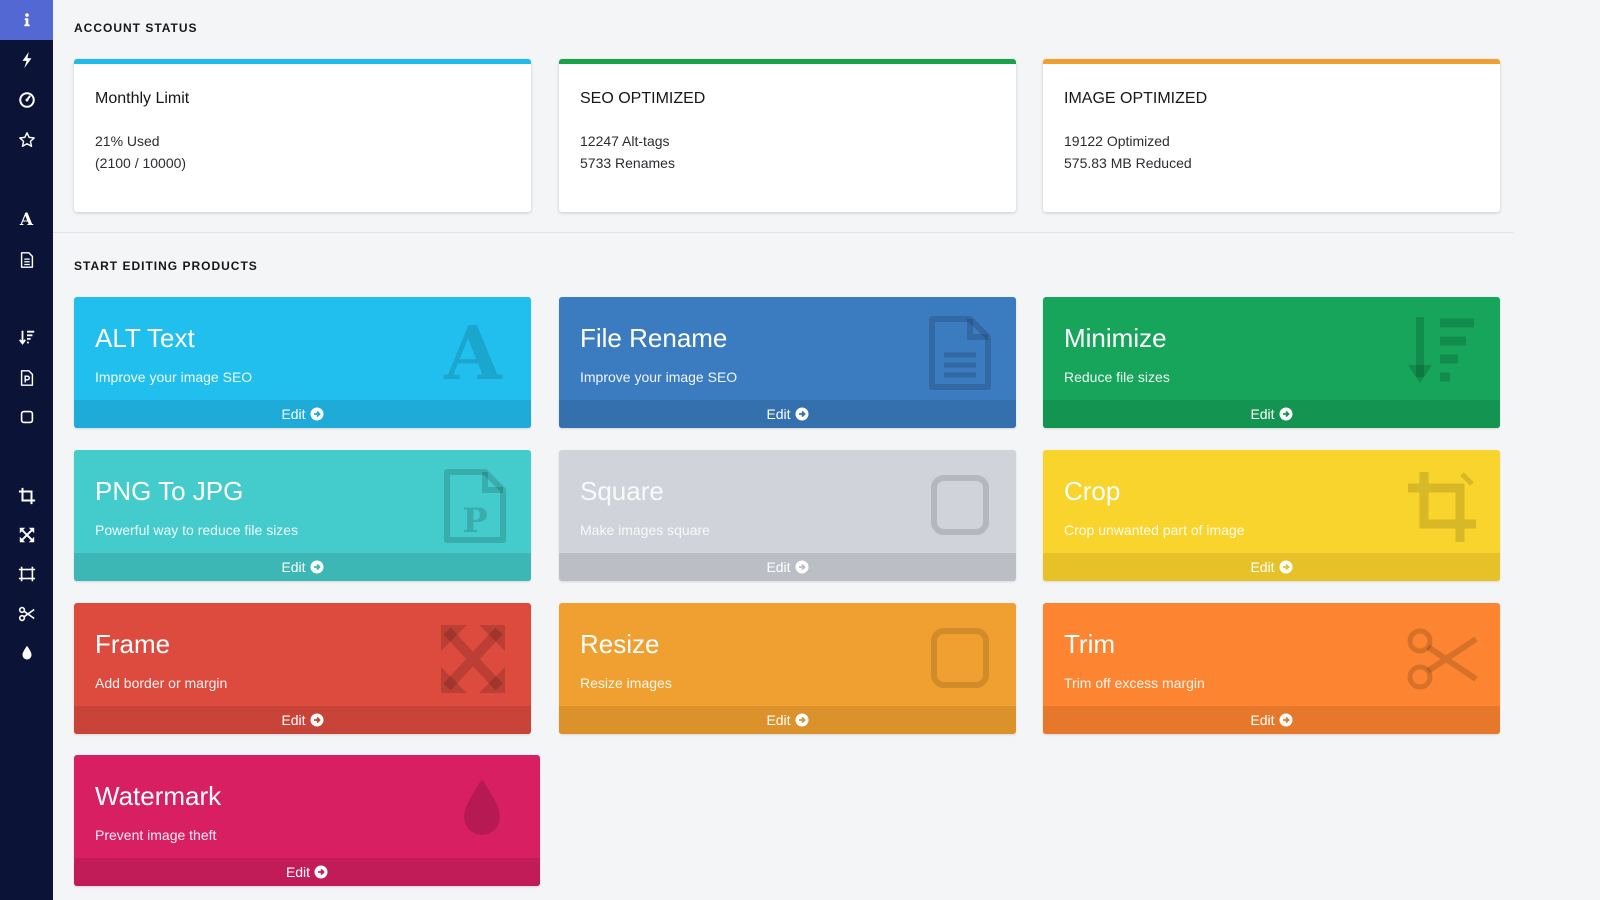 This screenshot has width=1600, height=900. I want to click on sidebar-item-png-to-jpg, so click(26, 378).